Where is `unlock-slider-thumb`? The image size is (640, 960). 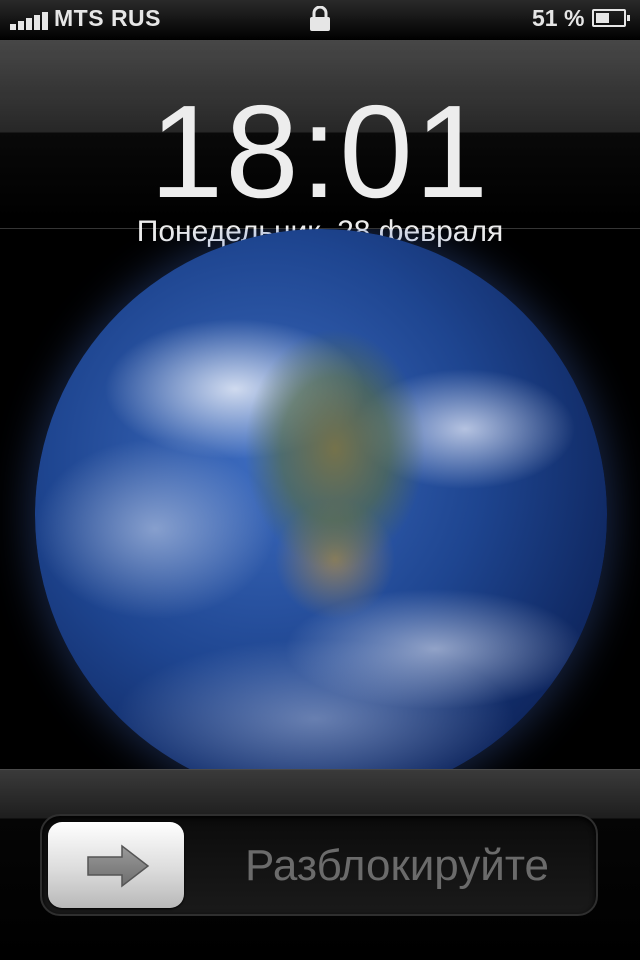
unlock-slider-thumb is located at coordinates (116, 865).